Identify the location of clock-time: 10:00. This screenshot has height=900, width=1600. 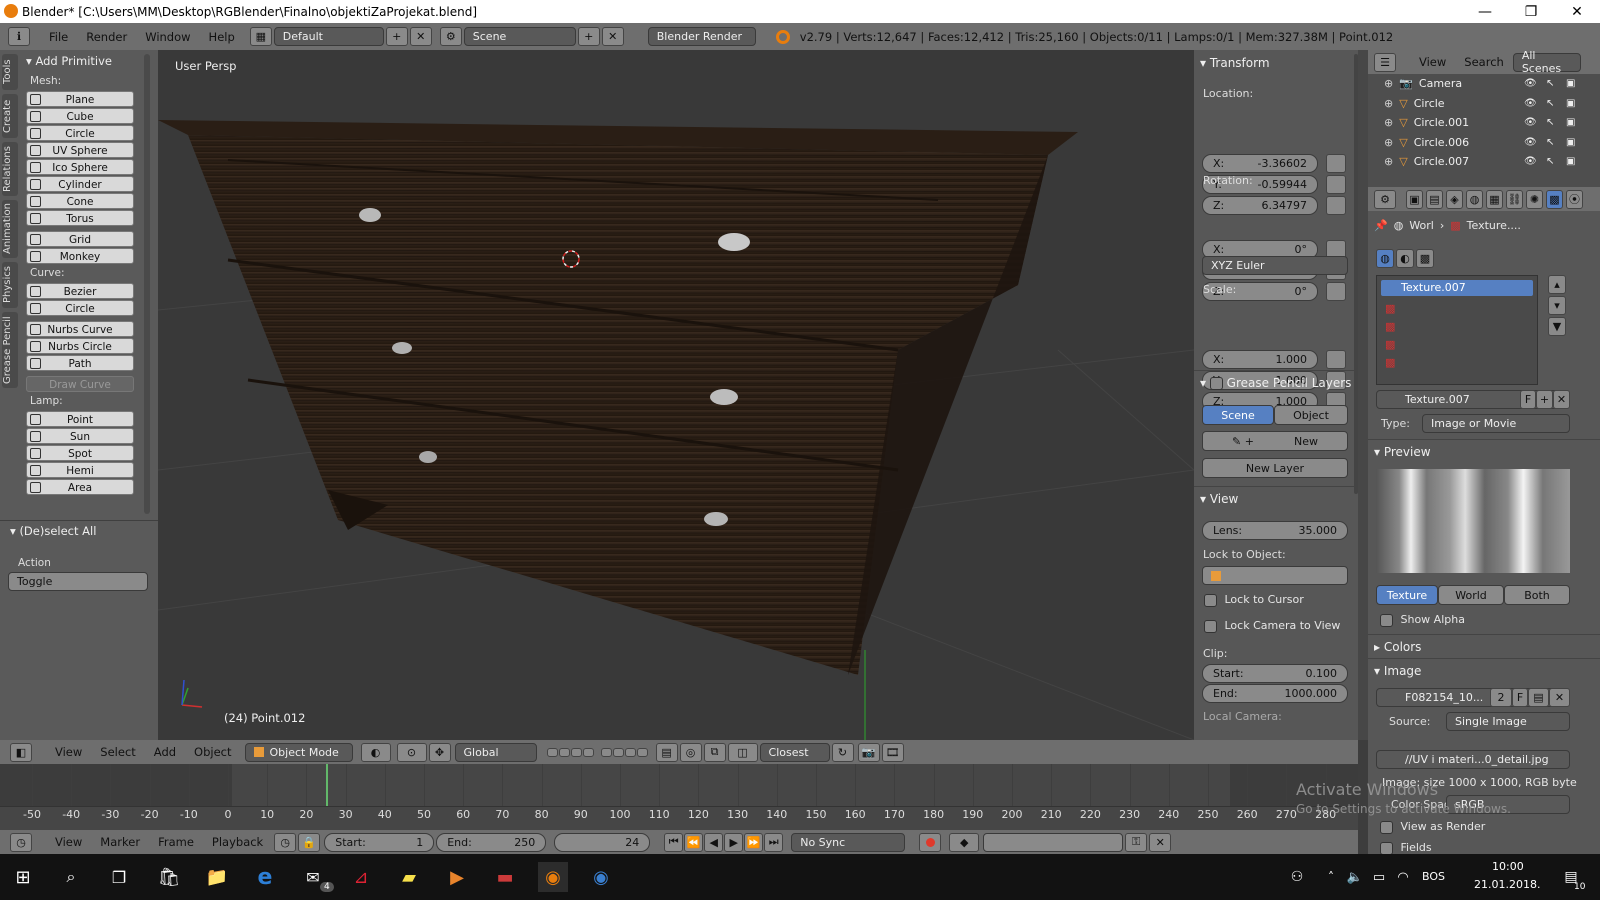
(1508, 866).